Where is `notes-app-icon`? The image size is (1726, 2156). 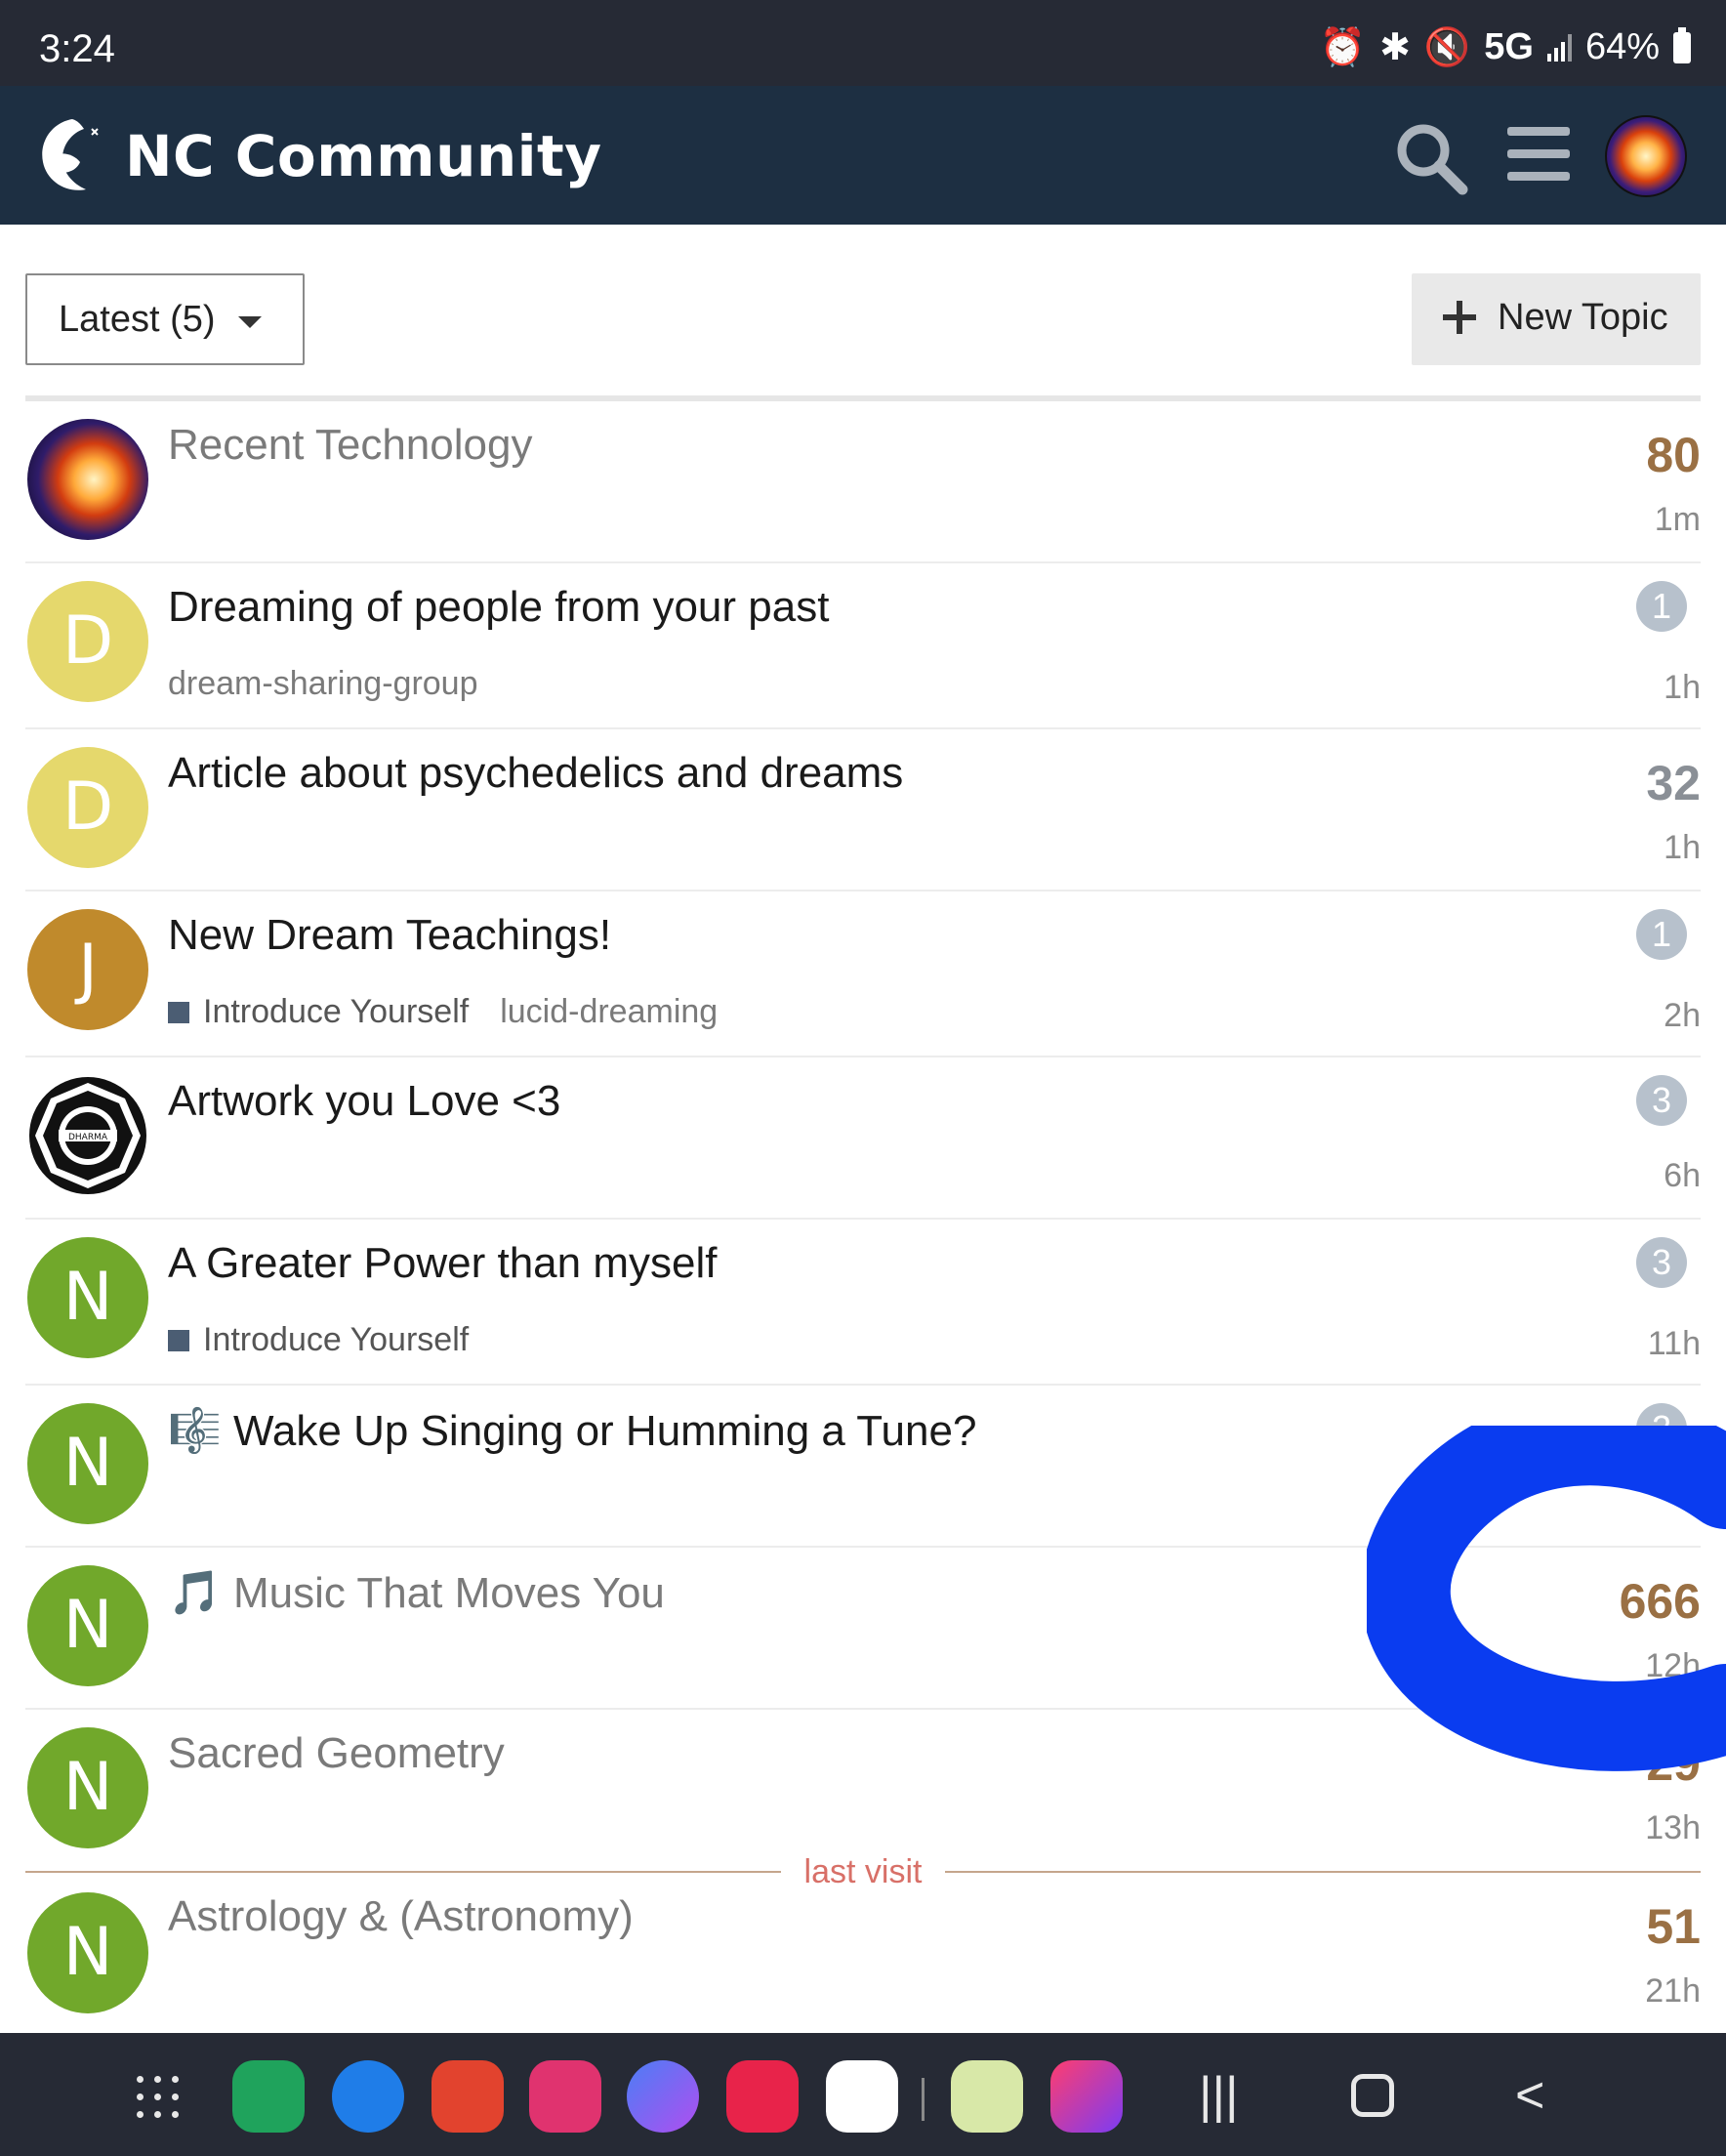 notes-app-icon is located at coordinates (468, 2096).